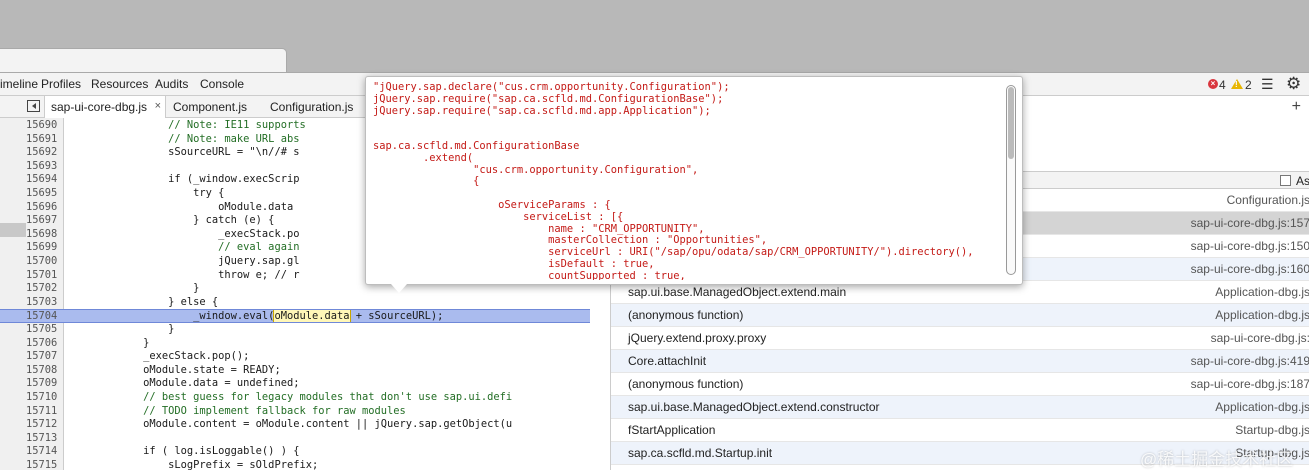 This screenshot has width=1309, height=470. Describe the element at coordinates (210, 107) in the screenshot. I see `file-tab-component: Component.js` at that location.